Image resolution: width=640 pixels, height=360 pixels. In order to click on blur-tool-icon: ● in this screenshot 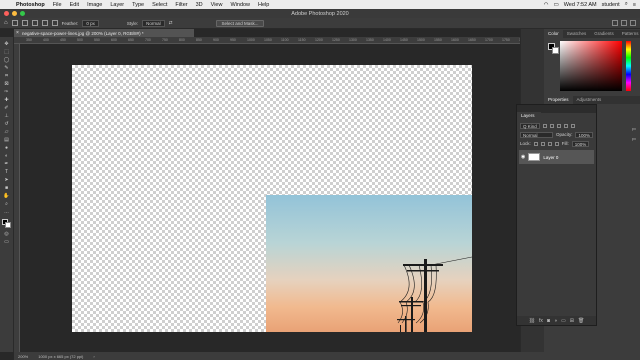, I will do `click(7, 148)`.